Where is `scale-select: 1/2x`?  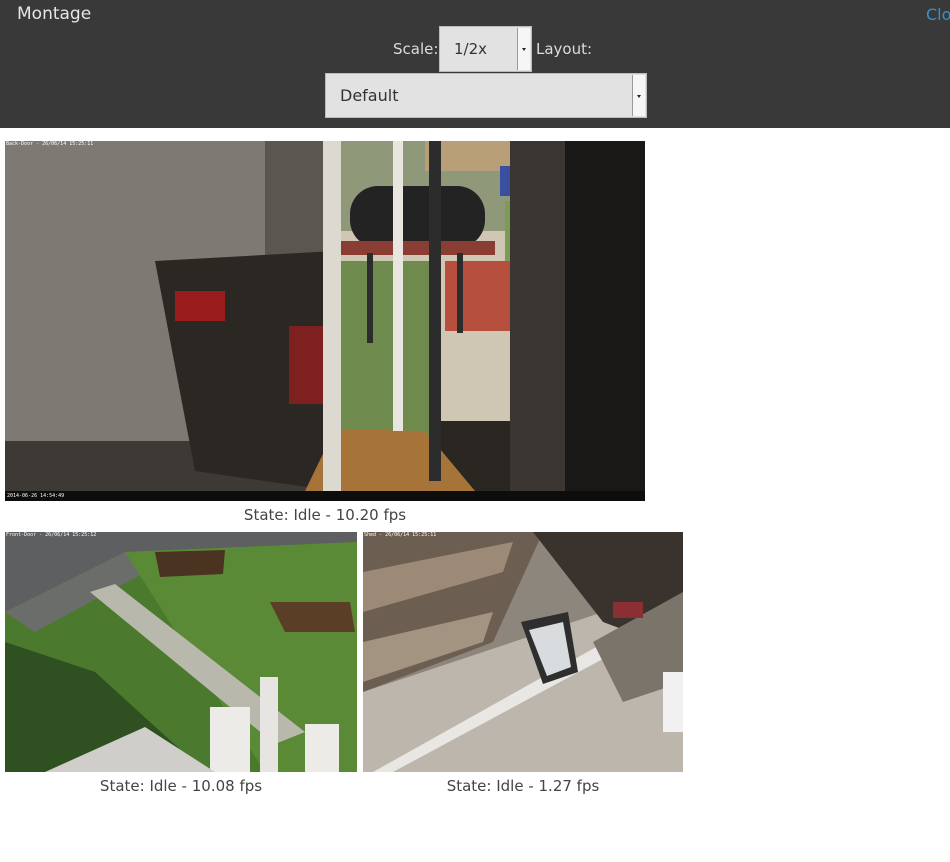 scale-select: 1/2x is located at coordinates (485, 49).